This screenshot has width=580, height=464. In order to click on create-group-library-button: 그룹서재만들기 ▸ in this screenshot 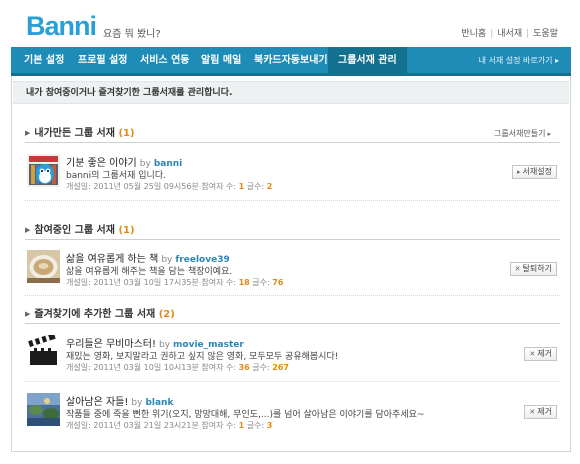, I will do `click(523, 135)`.